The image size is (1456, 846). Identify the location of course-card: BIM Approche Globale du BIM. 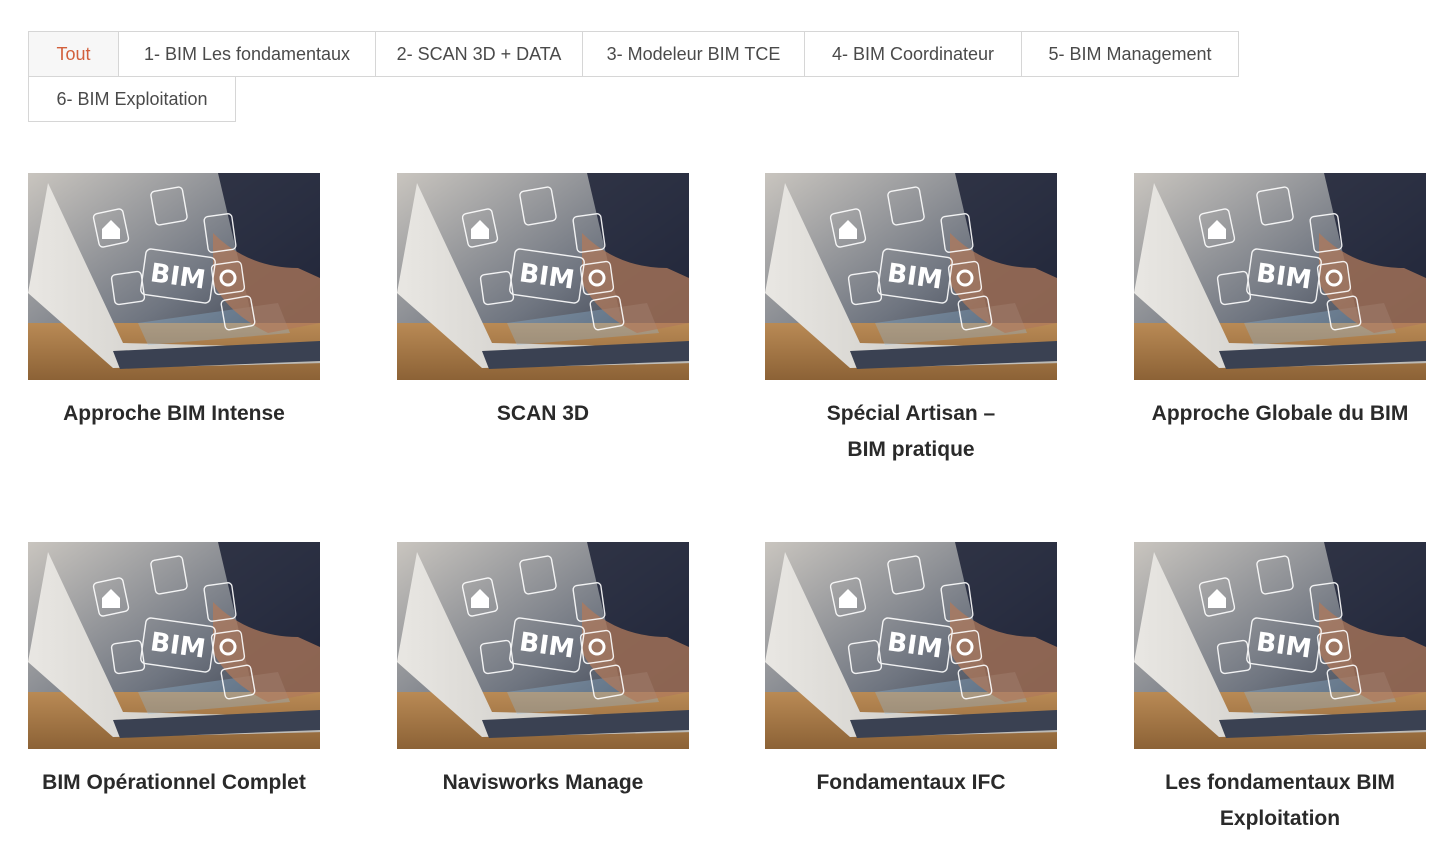
(1280, 302).